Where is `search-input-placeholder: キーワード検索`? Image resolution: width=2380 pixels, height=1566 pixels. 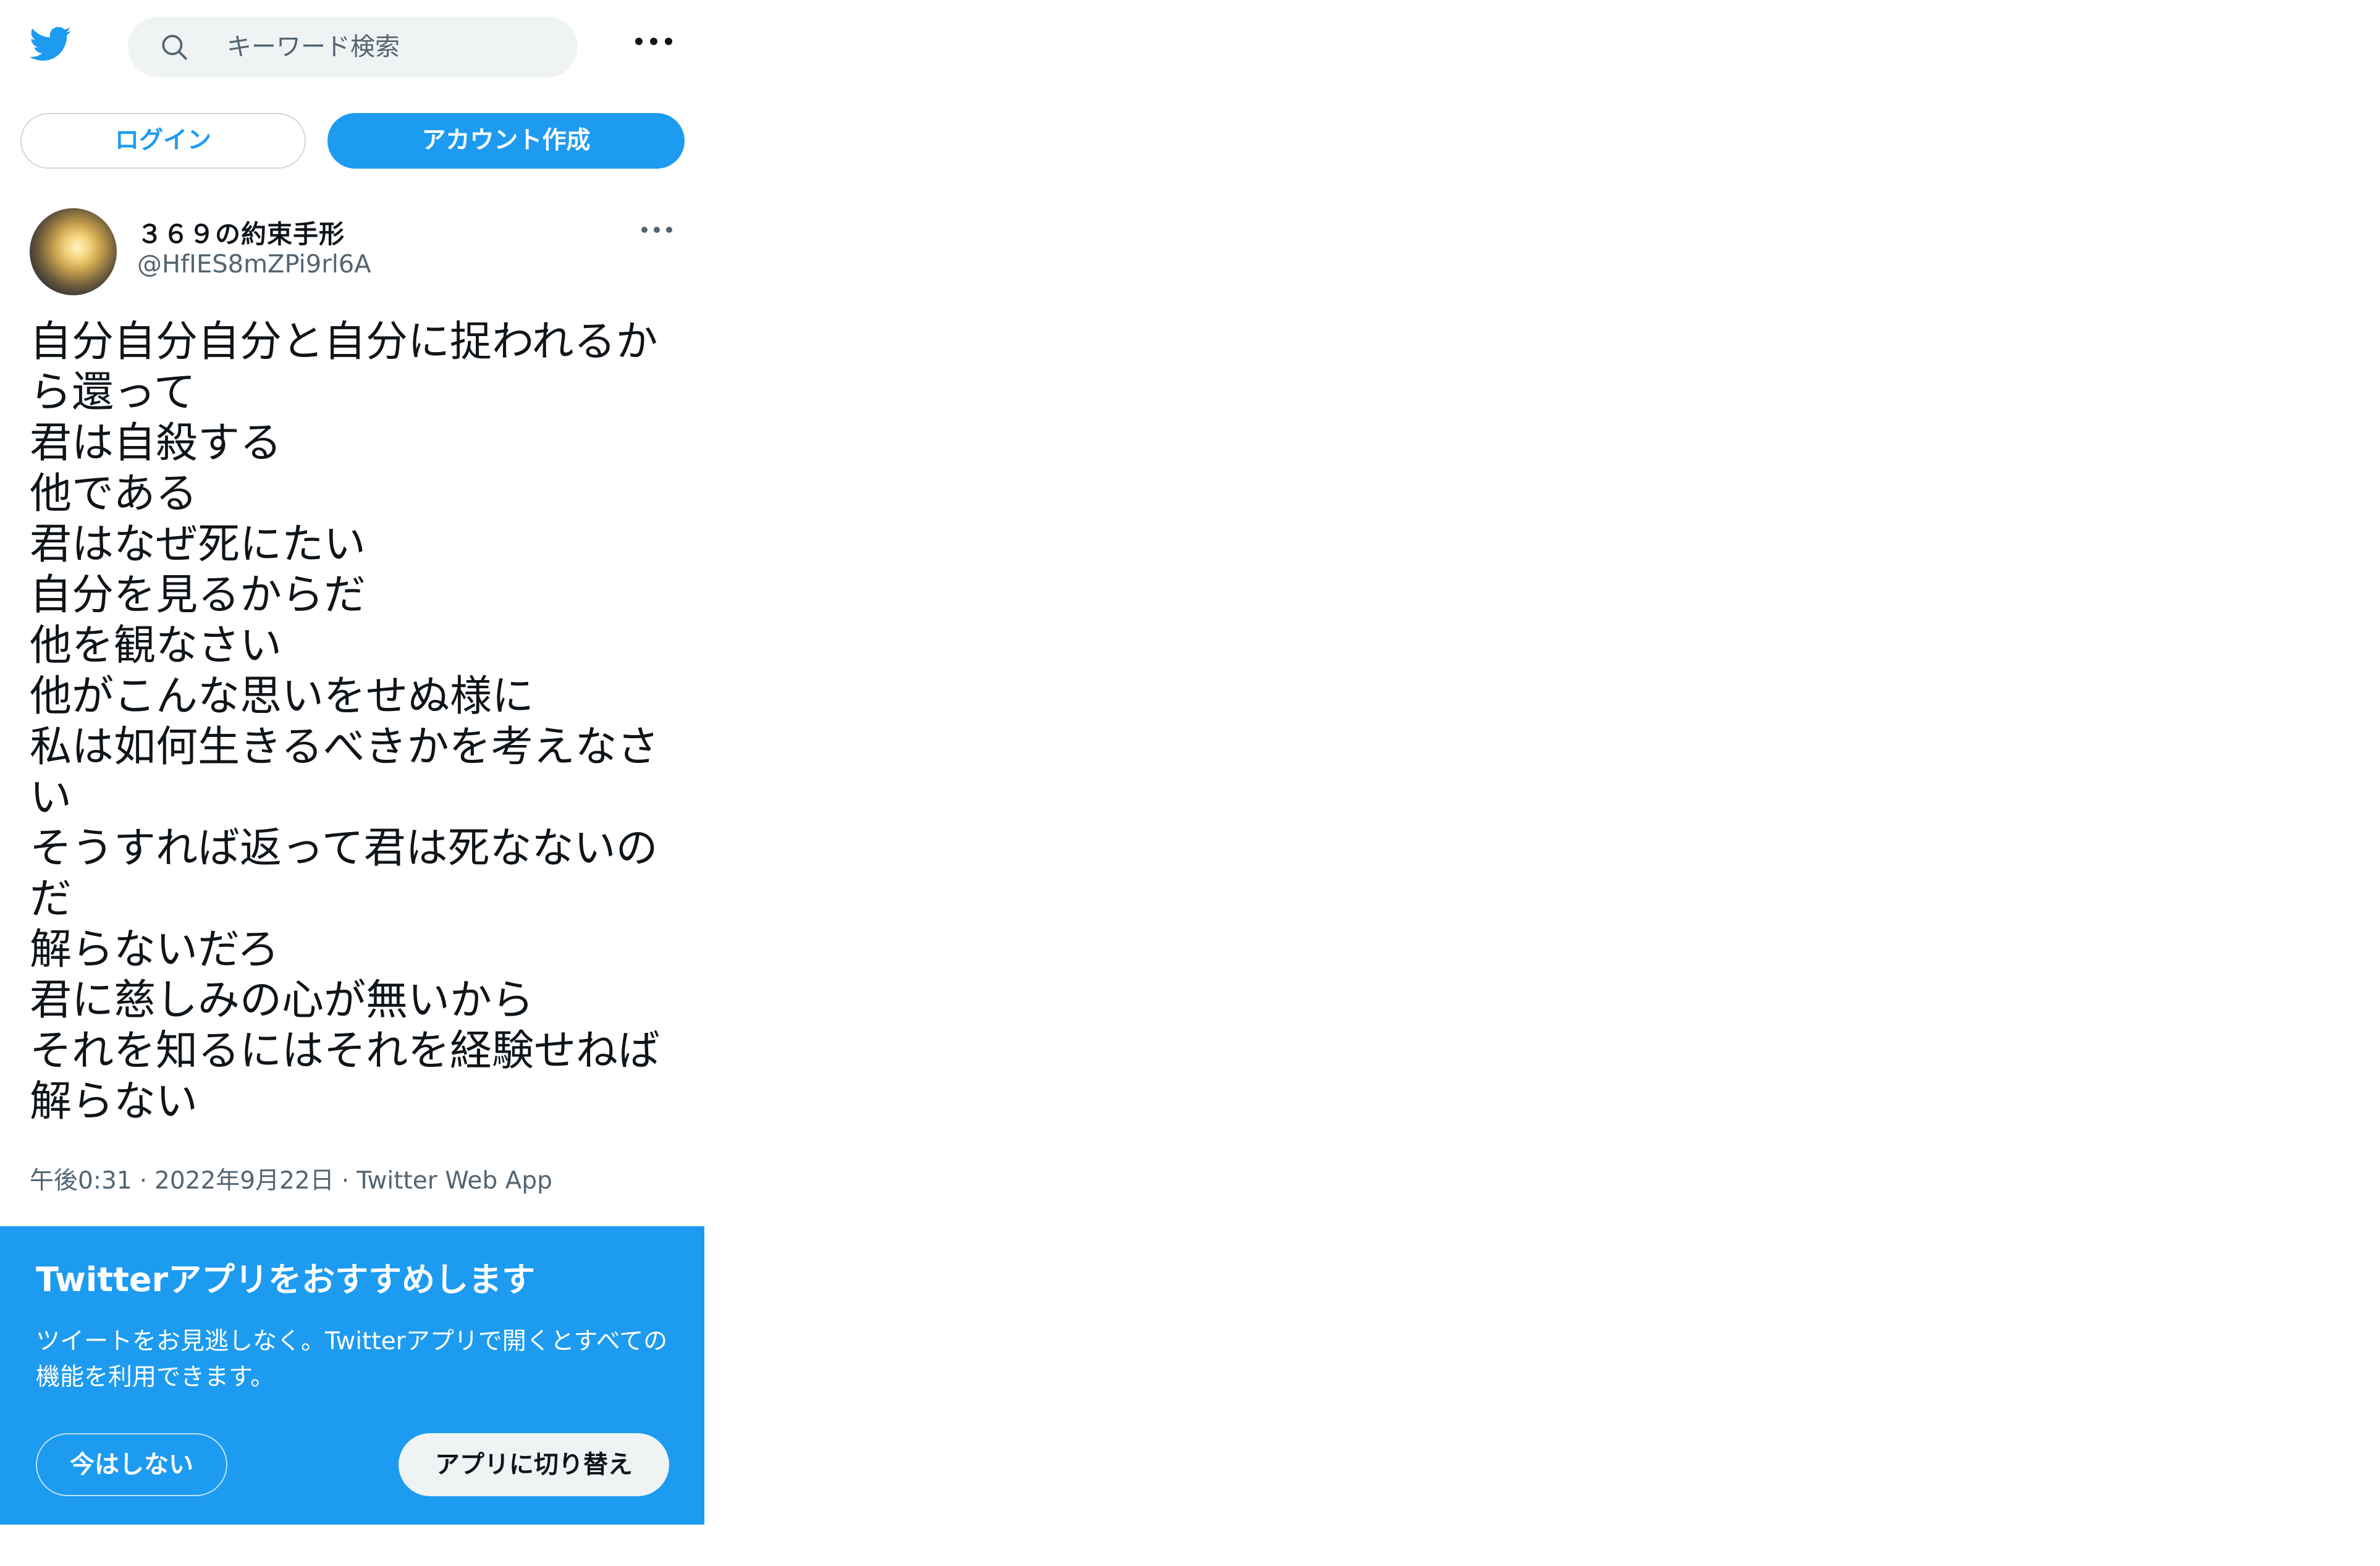
search-input-placeholder: キーワード検索 is located at coordinates (314, 47).